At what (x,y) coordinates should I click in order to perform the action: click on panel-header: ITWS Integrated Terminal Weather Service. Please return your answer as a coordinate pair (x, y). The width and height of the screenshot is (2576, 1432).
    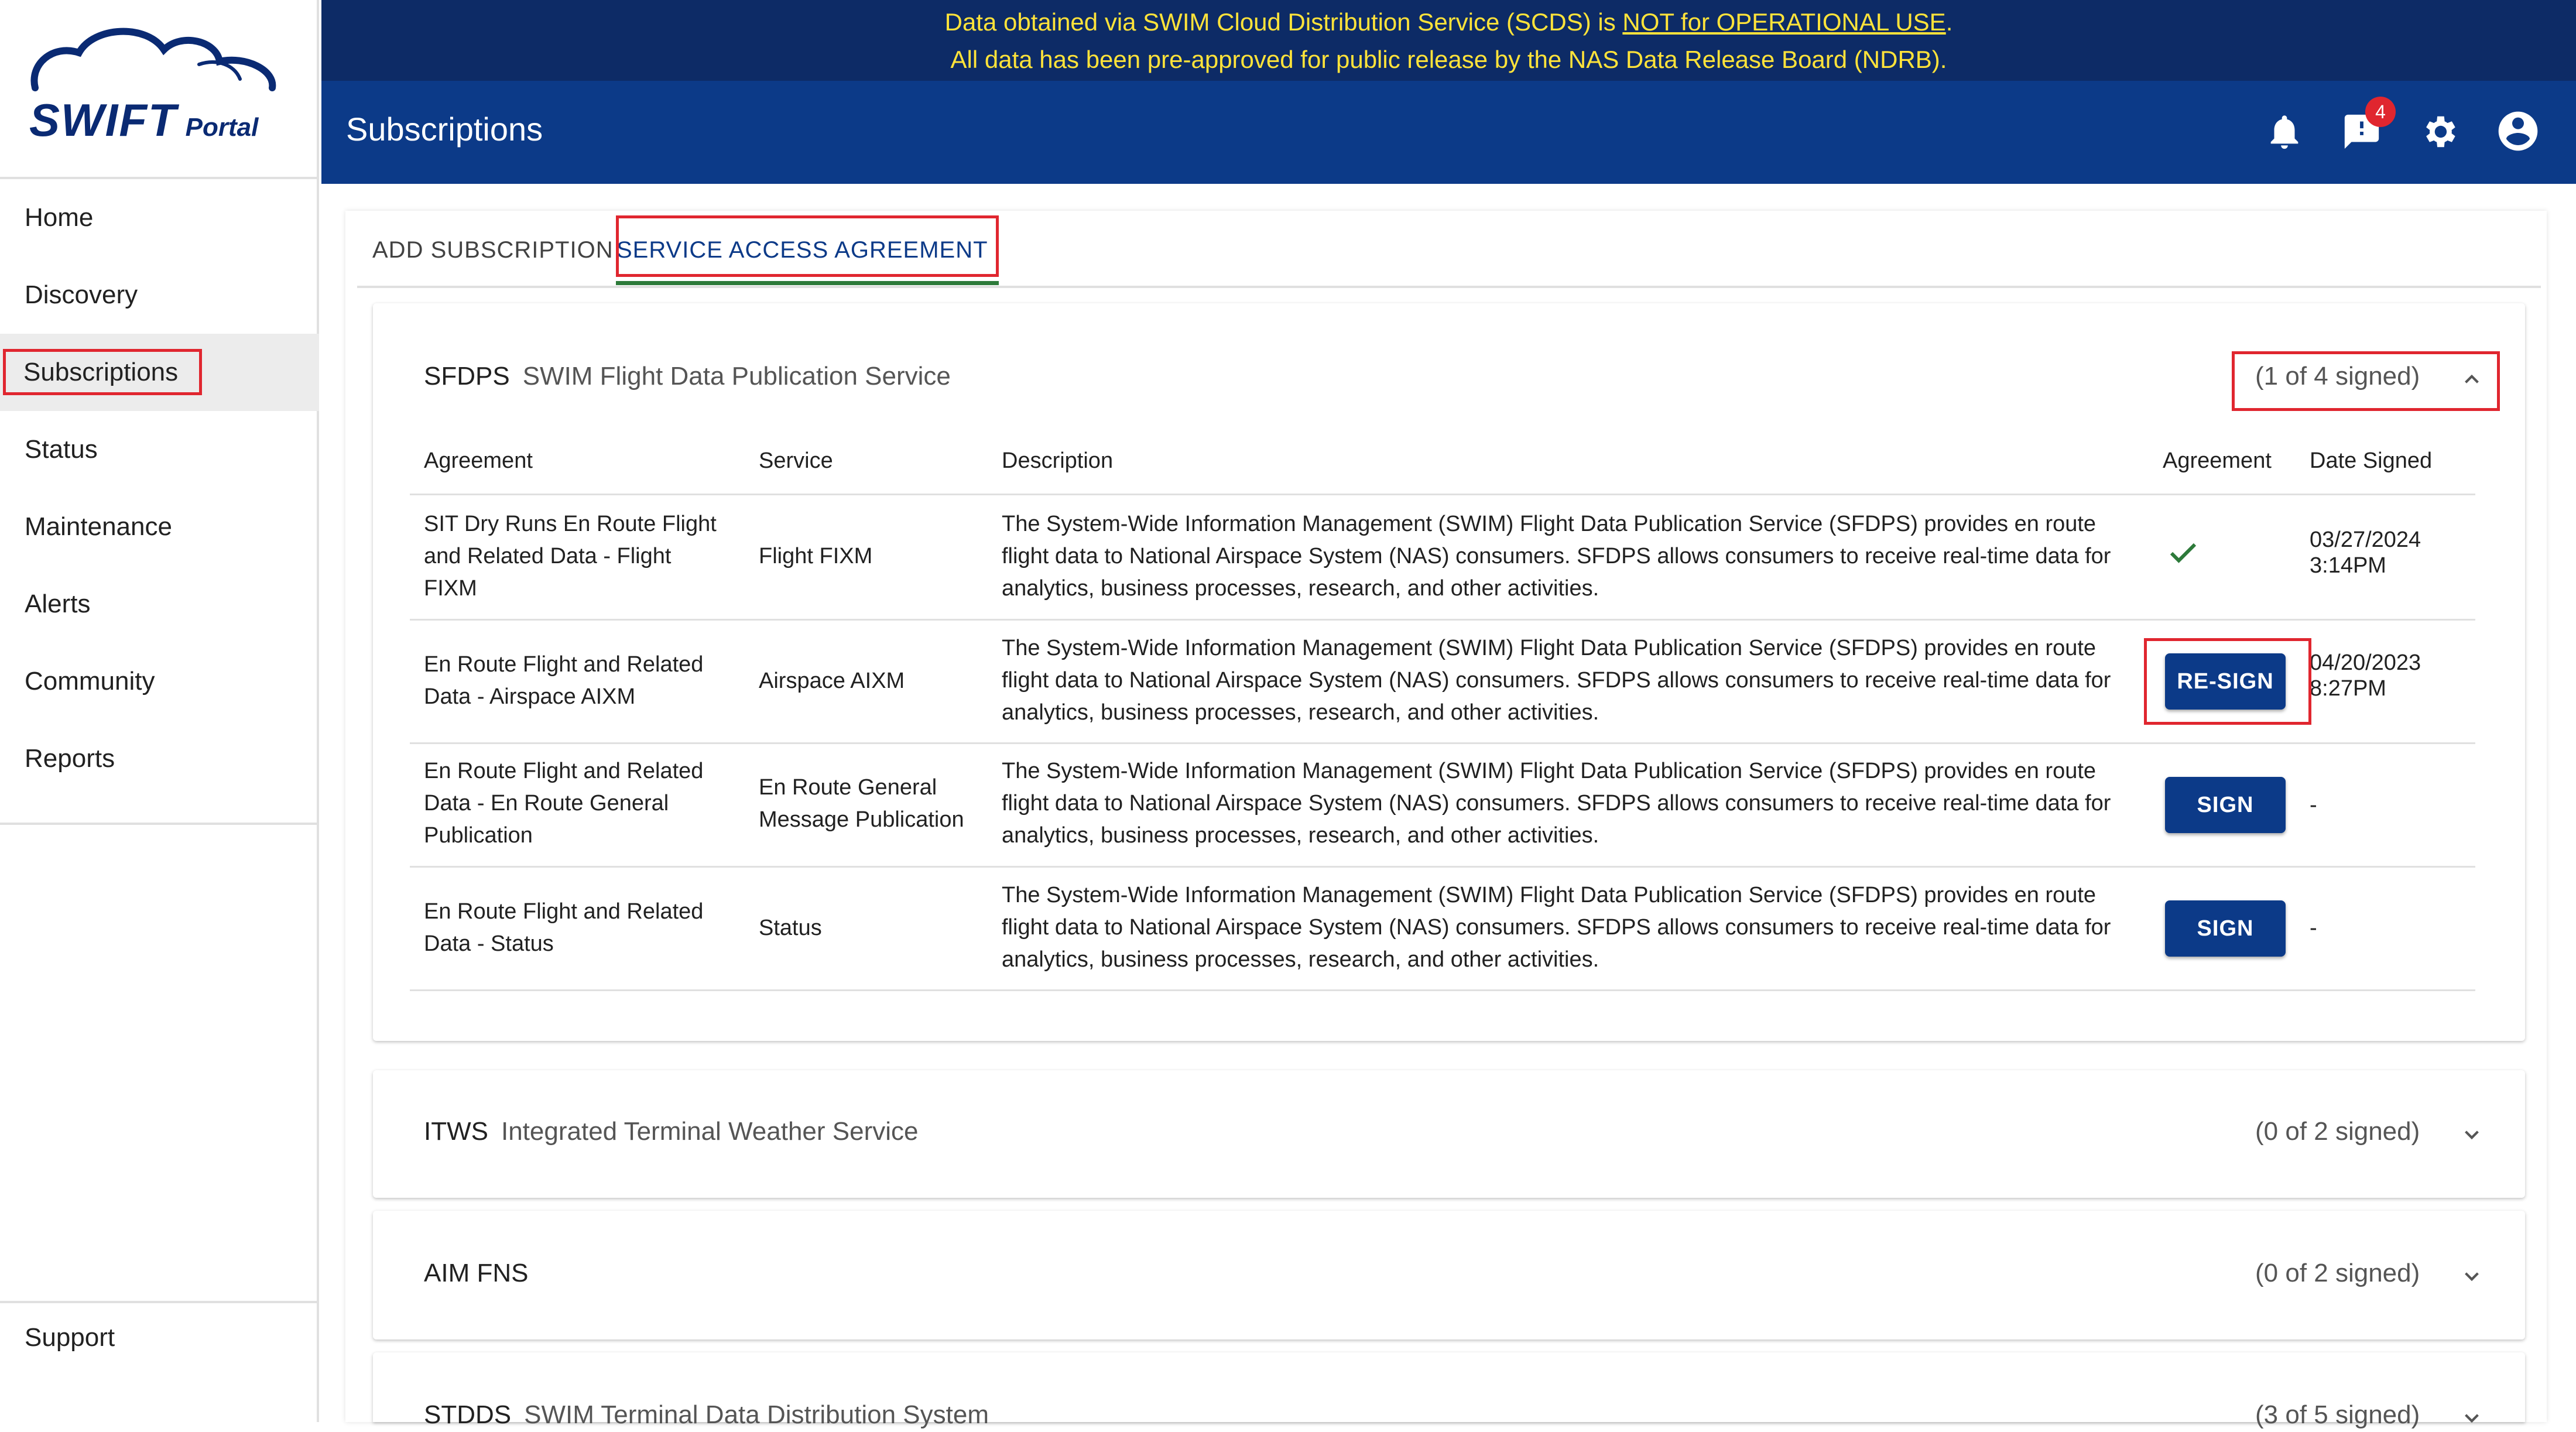
    Looking at the image, I should click on (671, 1131).